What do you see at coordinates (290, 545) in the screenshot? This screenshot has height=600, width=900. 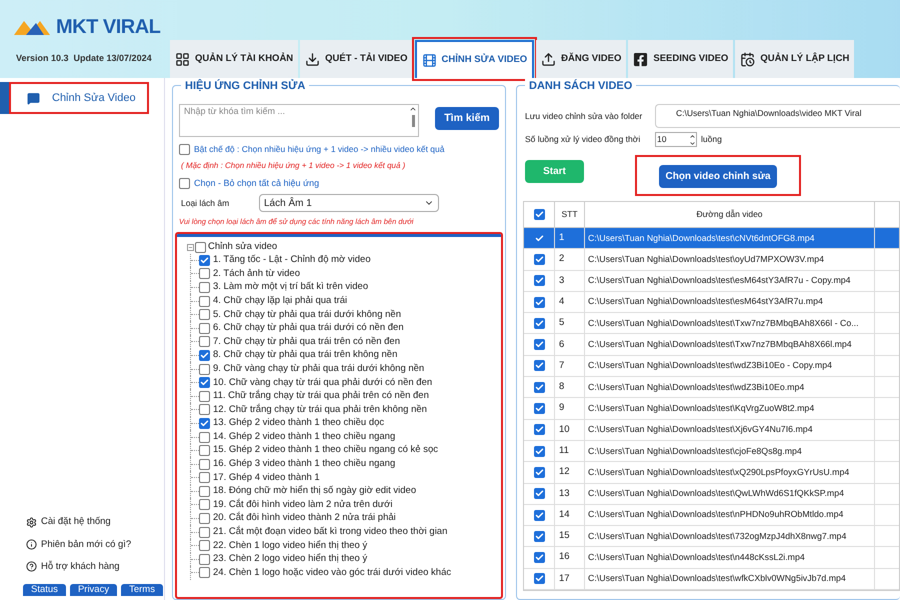 I see `tree-item: 22. Chèn 1 logo video hiển thị theo ý` at bounding box center [290, 545].